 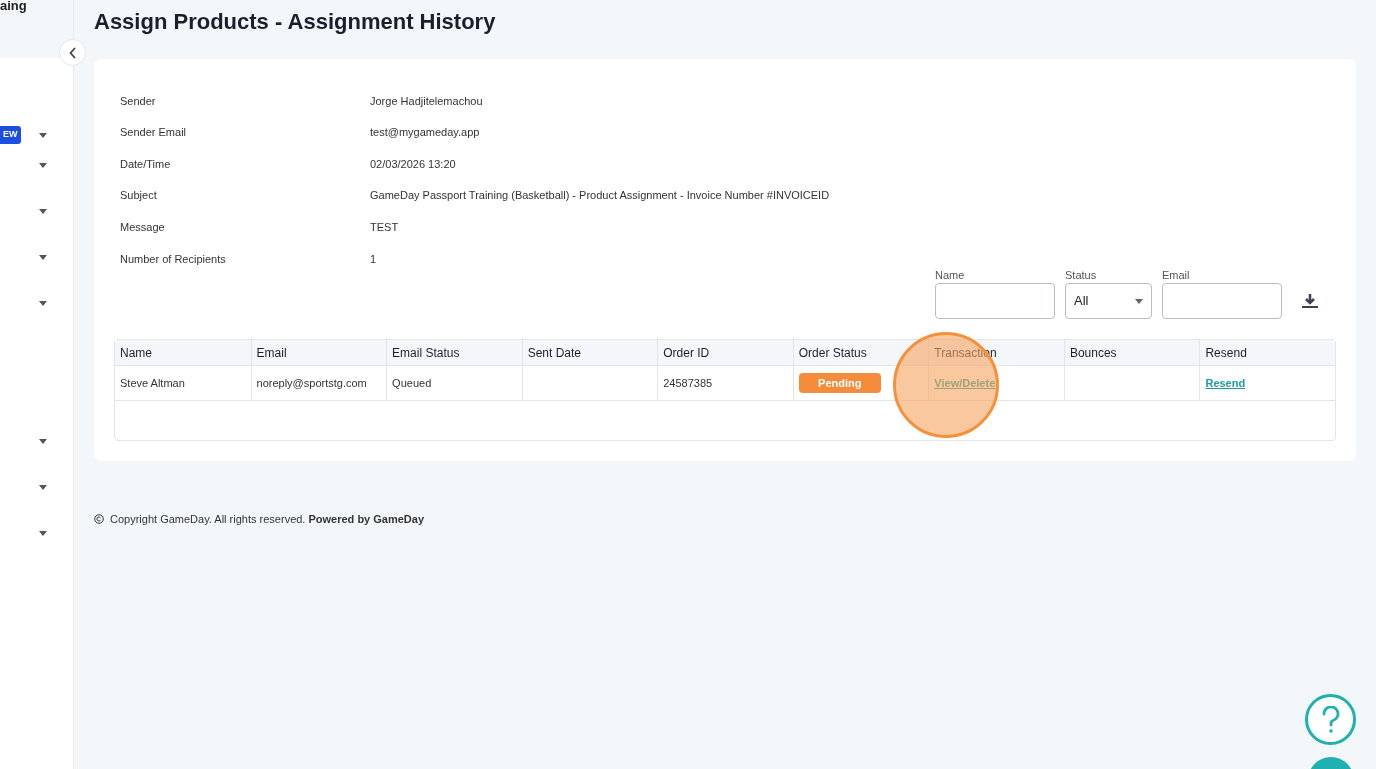 What do you see at coordinates (554, 353) in the screenshot?
I see `column-header: Sent Date` at bounding box center [554, 353].